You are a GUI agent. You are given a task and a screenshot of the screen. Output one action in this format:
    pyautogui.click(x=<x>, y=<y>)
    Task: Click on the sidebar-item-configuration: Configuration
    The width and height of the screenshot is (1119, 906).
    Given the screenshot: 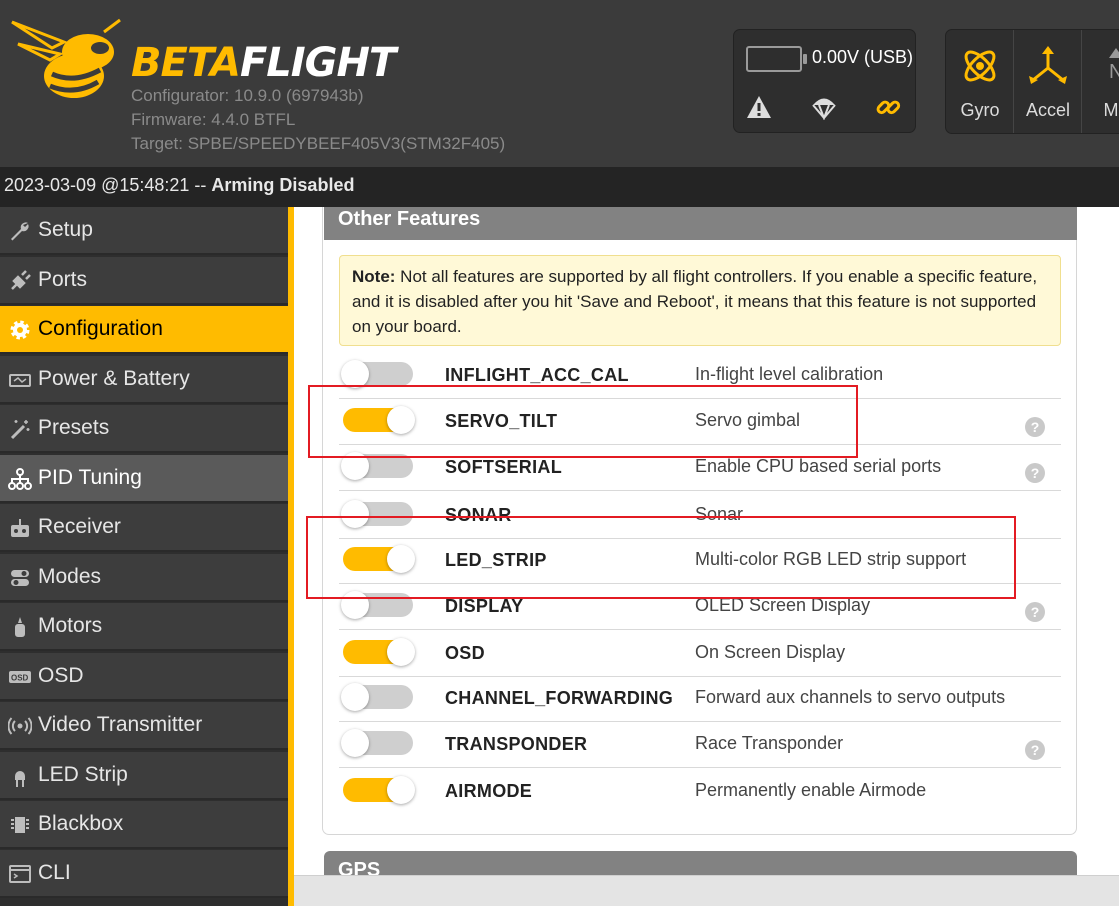 What is the action you would take?
    pyautogui.click(x=144, y=330)
    